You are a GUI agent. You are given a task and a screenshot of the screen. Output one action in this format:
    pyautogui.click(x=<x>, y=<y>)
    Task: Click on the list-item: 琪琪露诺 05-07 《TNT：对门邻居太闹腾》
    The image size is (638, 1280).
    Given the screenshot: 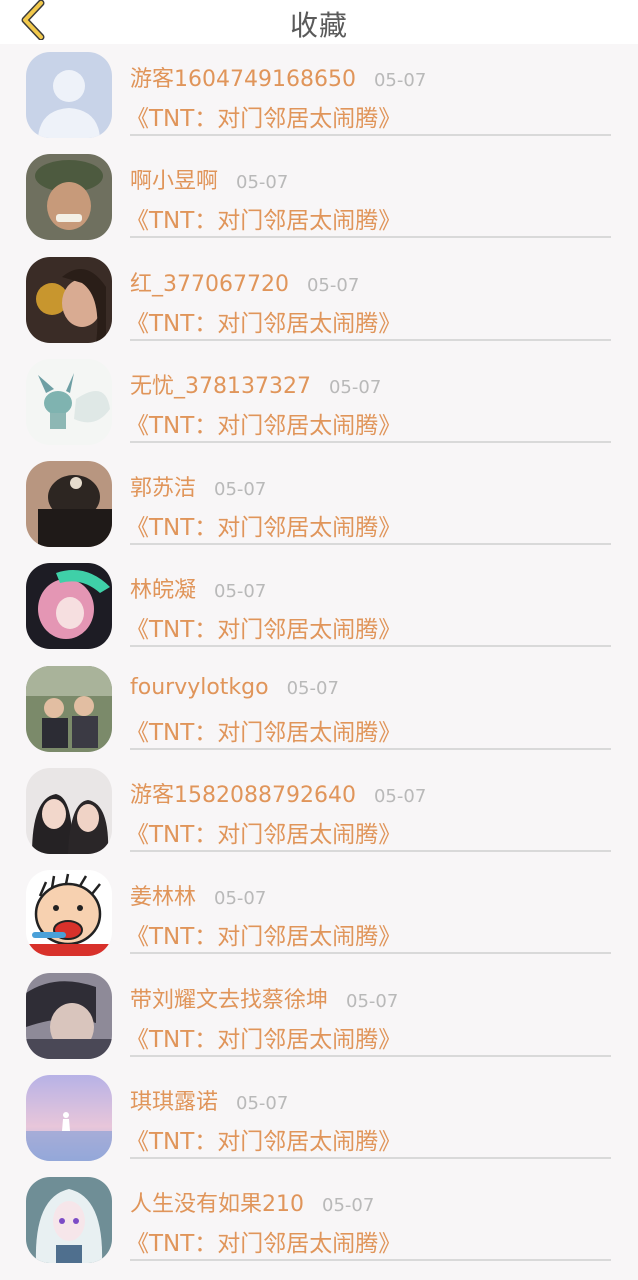 What is the action you would take?
    pyautogui.click(x=319, y=1118)
    